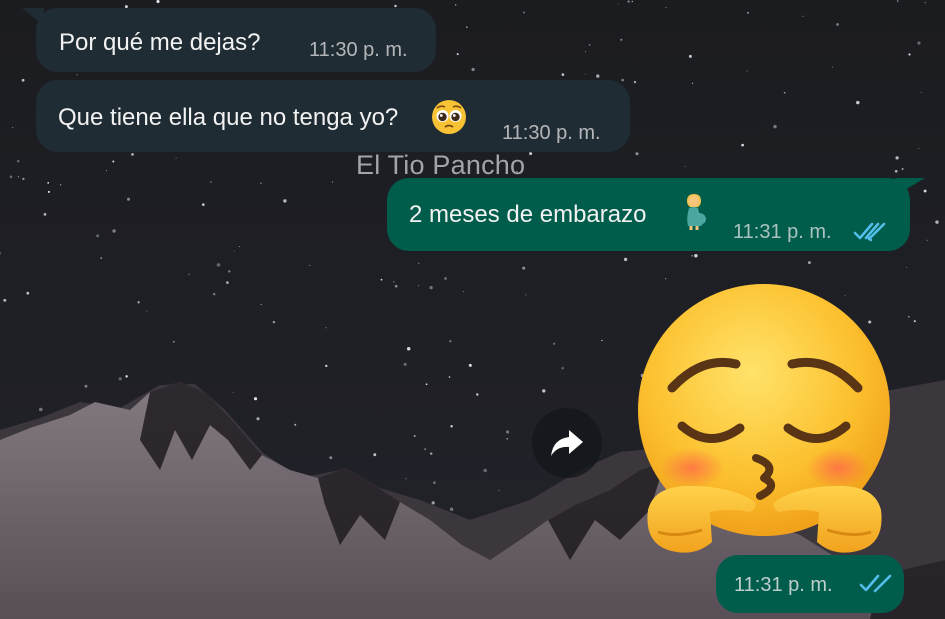 This screenshot has width=945, height=619. What do you see at coordinates (449, 119) in the screenshot?
I see `pleading-face-icon` at bounding box center [449, 119].